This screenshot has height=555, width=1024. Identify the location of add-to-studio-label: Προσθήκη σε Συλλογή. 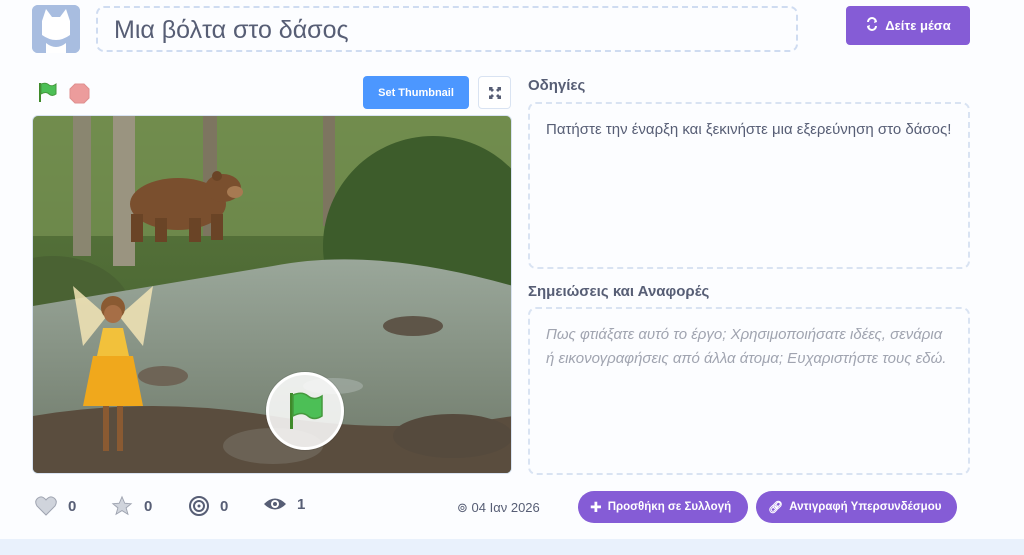
(669, 507).